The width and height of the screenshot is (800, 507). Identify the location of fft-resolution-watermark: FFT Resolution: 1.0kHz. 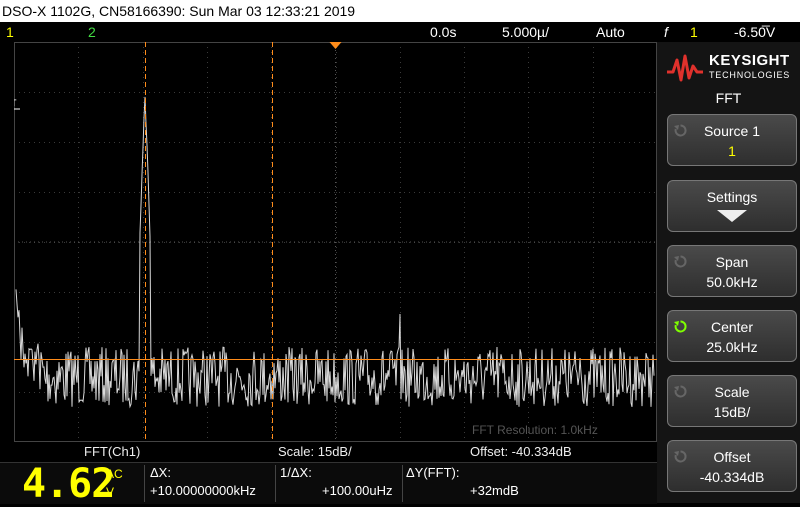
(535, 430).